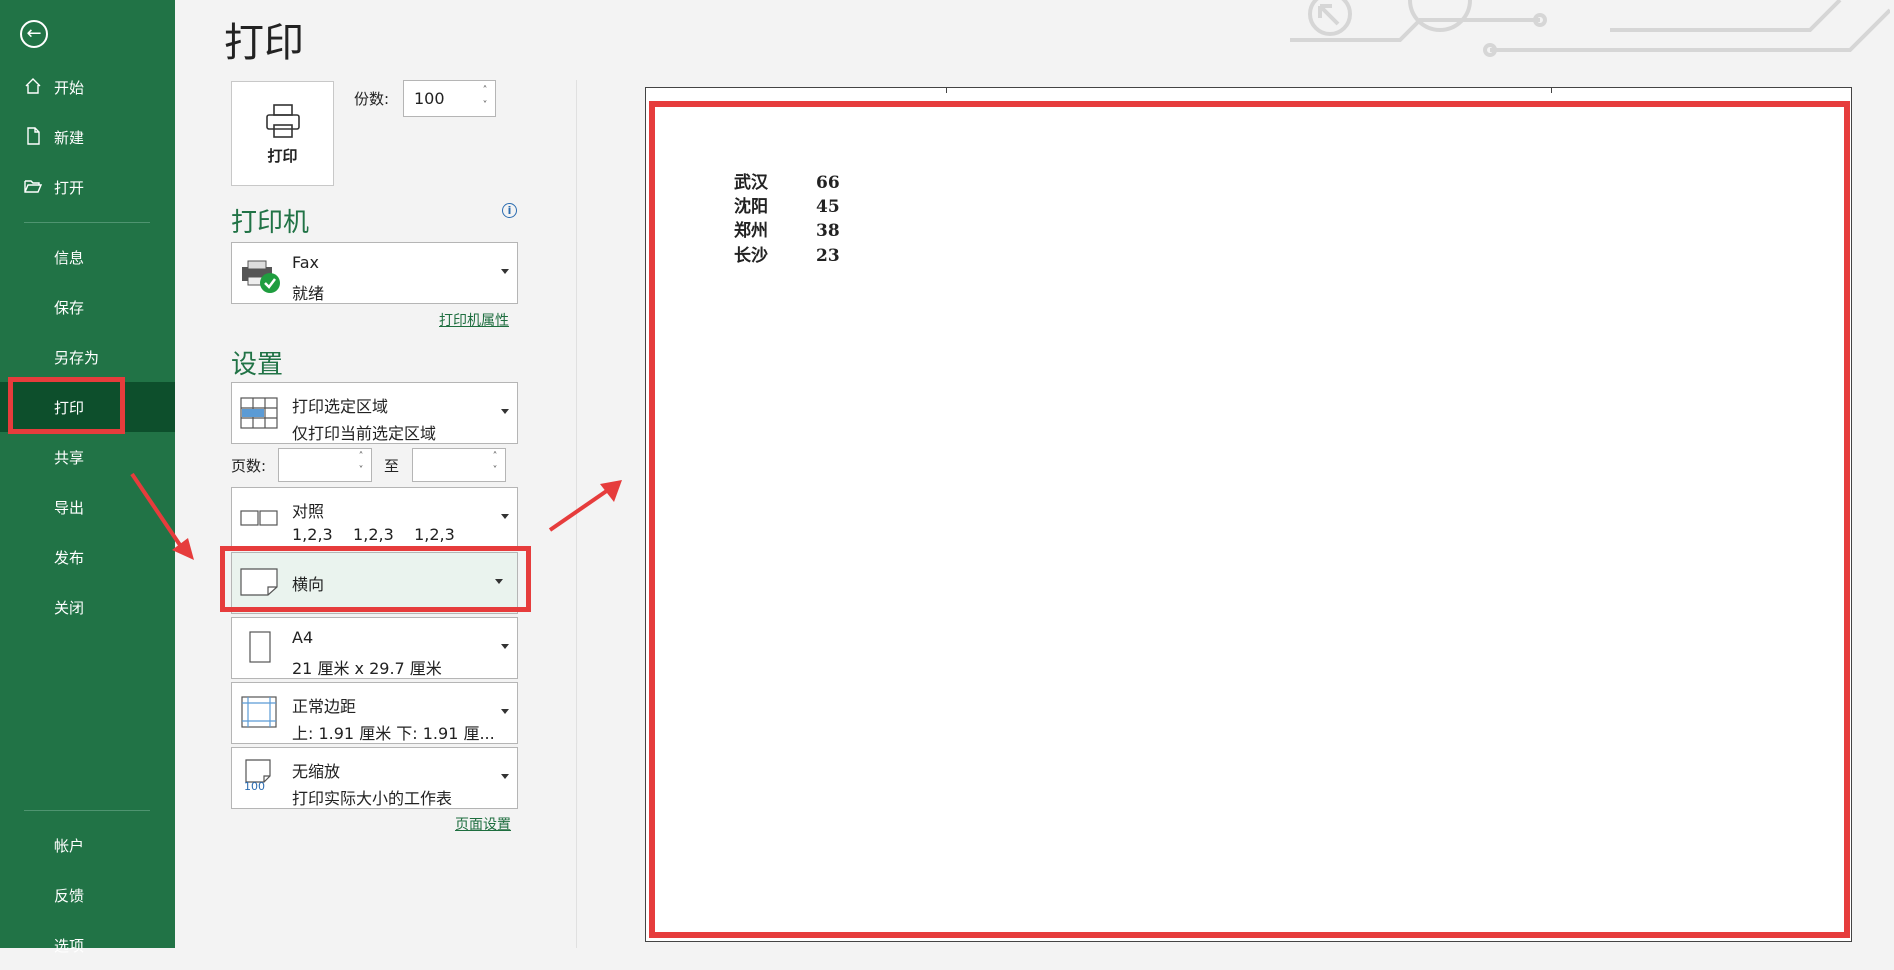 This screenshot has width=1894, height=970. Describe the element at coordinates (751, 256) in the screenshot. I see `preview-city: 长沙` at that location.